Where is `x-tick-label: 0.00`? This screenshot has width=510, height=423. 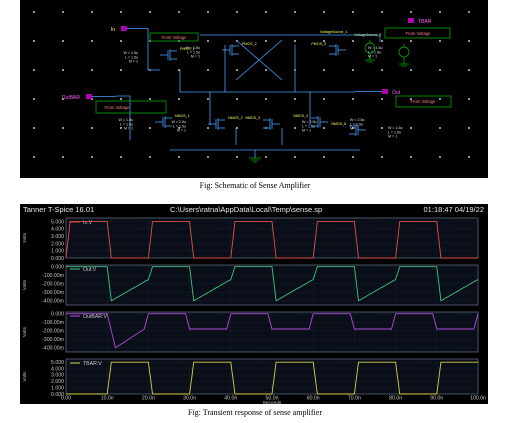 x-tick-label: 0.00 is located at coordinates (66, 399).